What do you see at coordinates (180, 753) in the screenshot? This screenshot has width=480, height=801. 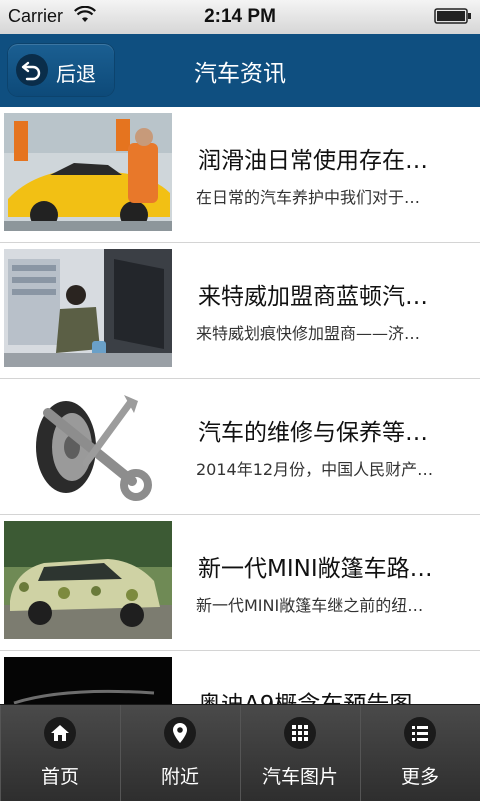 I see `tab-nearby: 附近` at bounding box center [180, 753].